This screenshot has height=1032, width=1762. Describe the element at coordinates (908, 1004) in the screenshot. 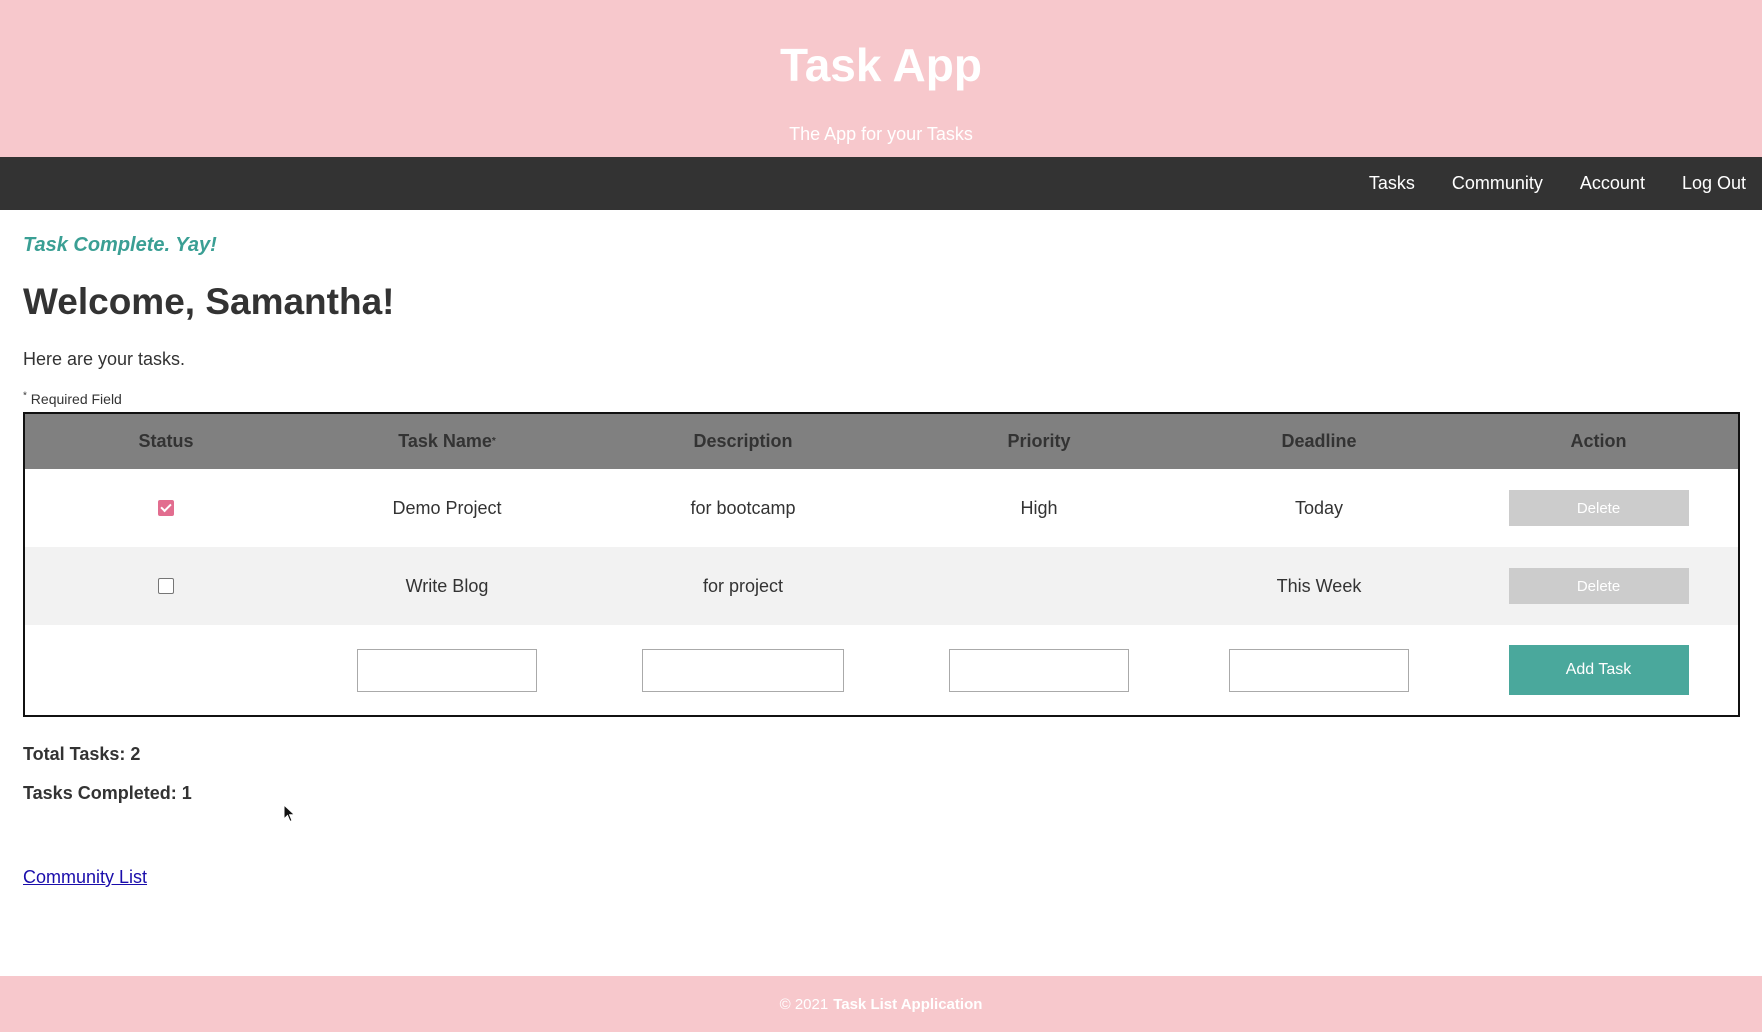

I see `footer-brand: Task List Application` at that location.